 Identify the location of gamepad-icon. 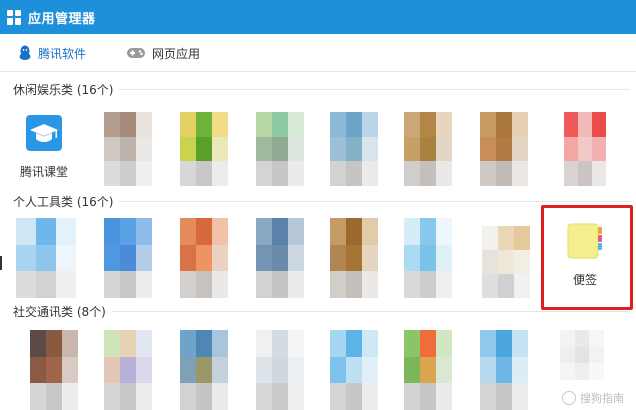
(136, 53).